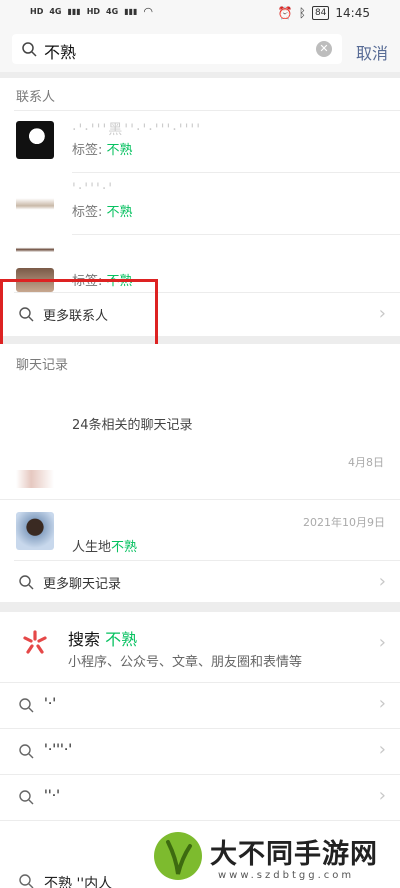 This screenshot has width=400, height=888. What do you see at coordinates (148, 11) in the screenshot?
I see `wifi-icon: ◠` at bounding box center [148, 11].